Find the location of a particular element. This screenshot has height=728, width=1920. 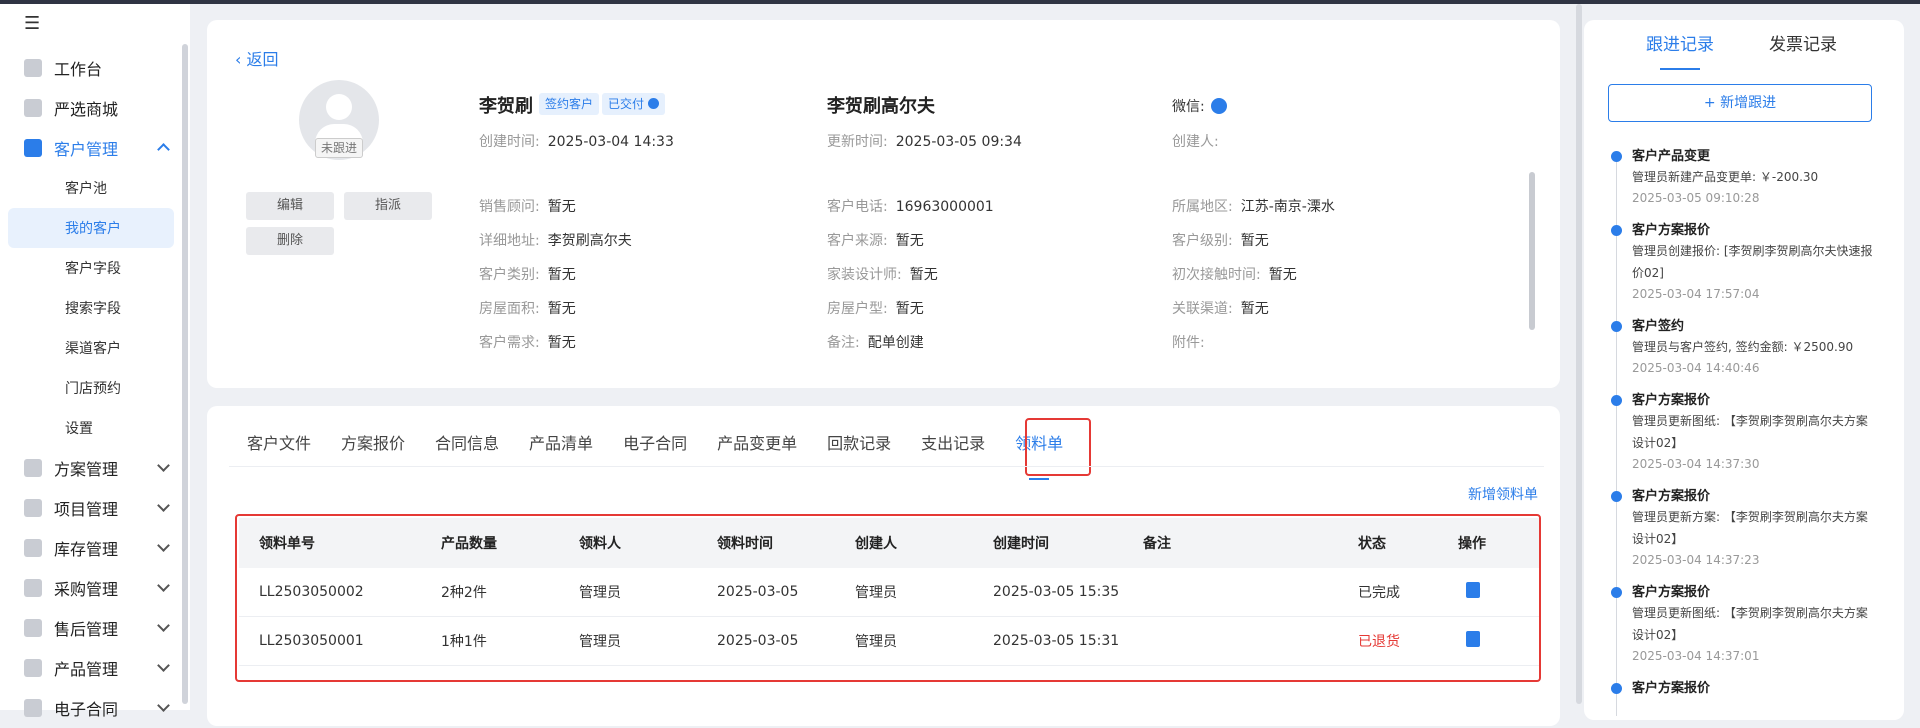

assign-button: 指派 is located at coordinates (388, 206).